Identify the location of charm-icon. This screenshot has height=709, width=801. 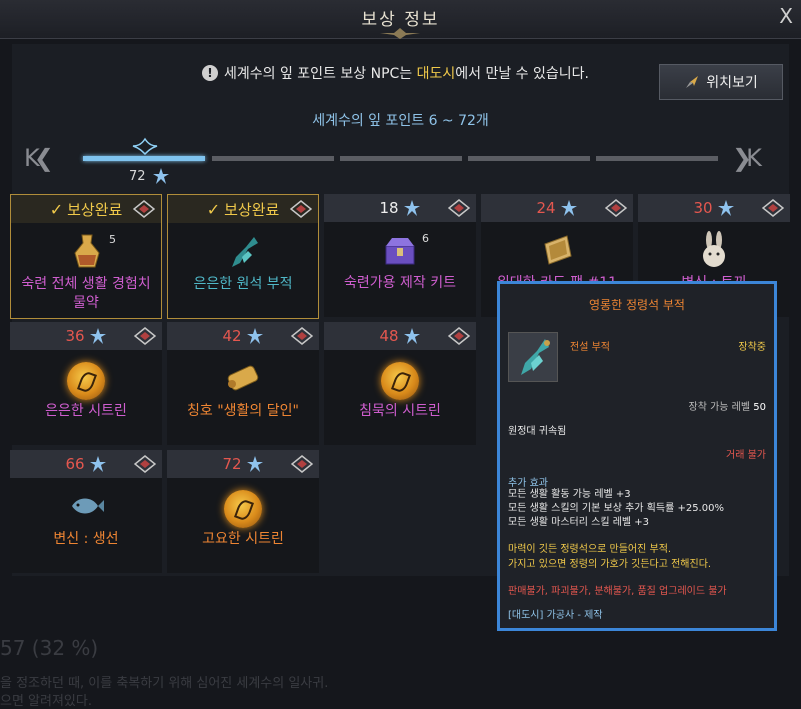
(533, 357).